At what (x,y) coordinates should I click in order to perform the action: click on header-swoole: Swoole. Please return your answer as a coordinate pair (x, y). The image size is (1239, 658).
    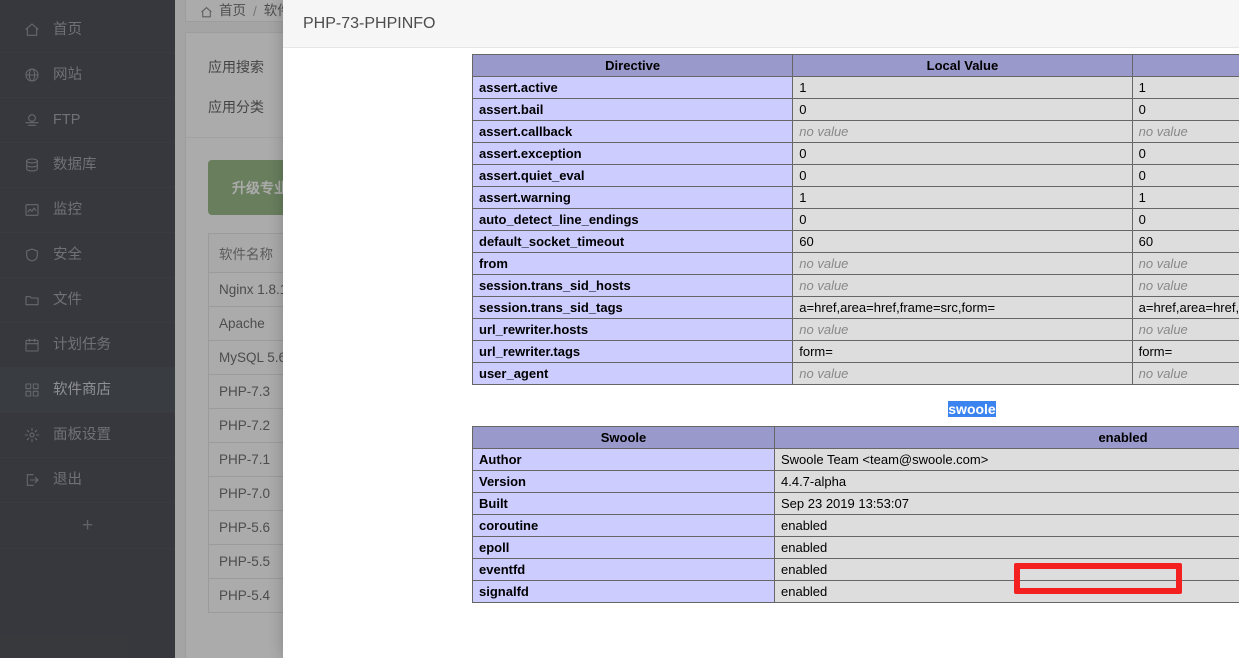
    Looking at the image, I should click on (623, 437).